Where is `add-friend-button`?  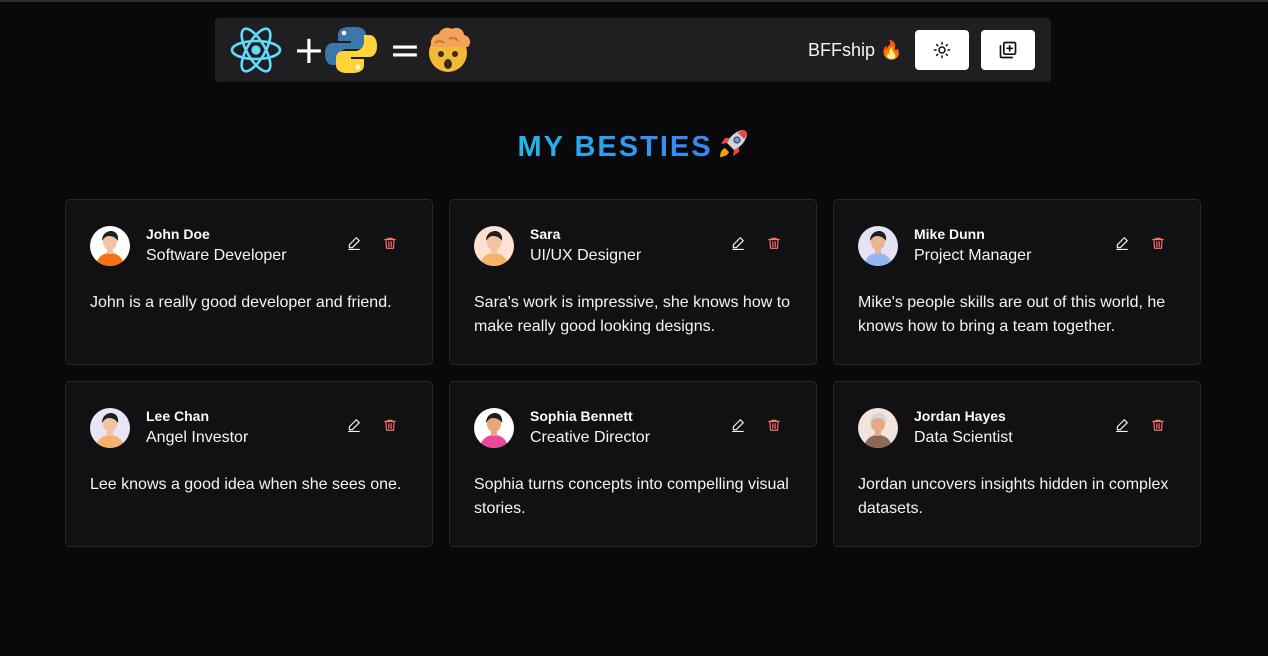 add-friend-button is located at coordinates (1008, 50).